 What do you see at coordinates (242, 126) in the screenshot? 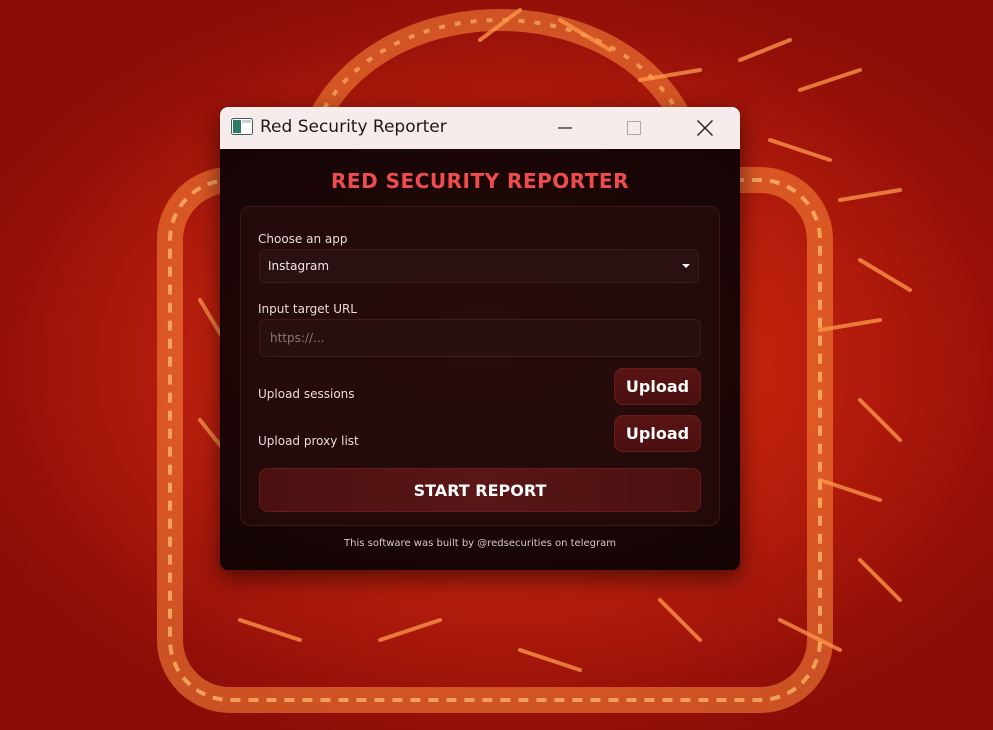
I see `app-window-icon` at bounding box center [242, 126].